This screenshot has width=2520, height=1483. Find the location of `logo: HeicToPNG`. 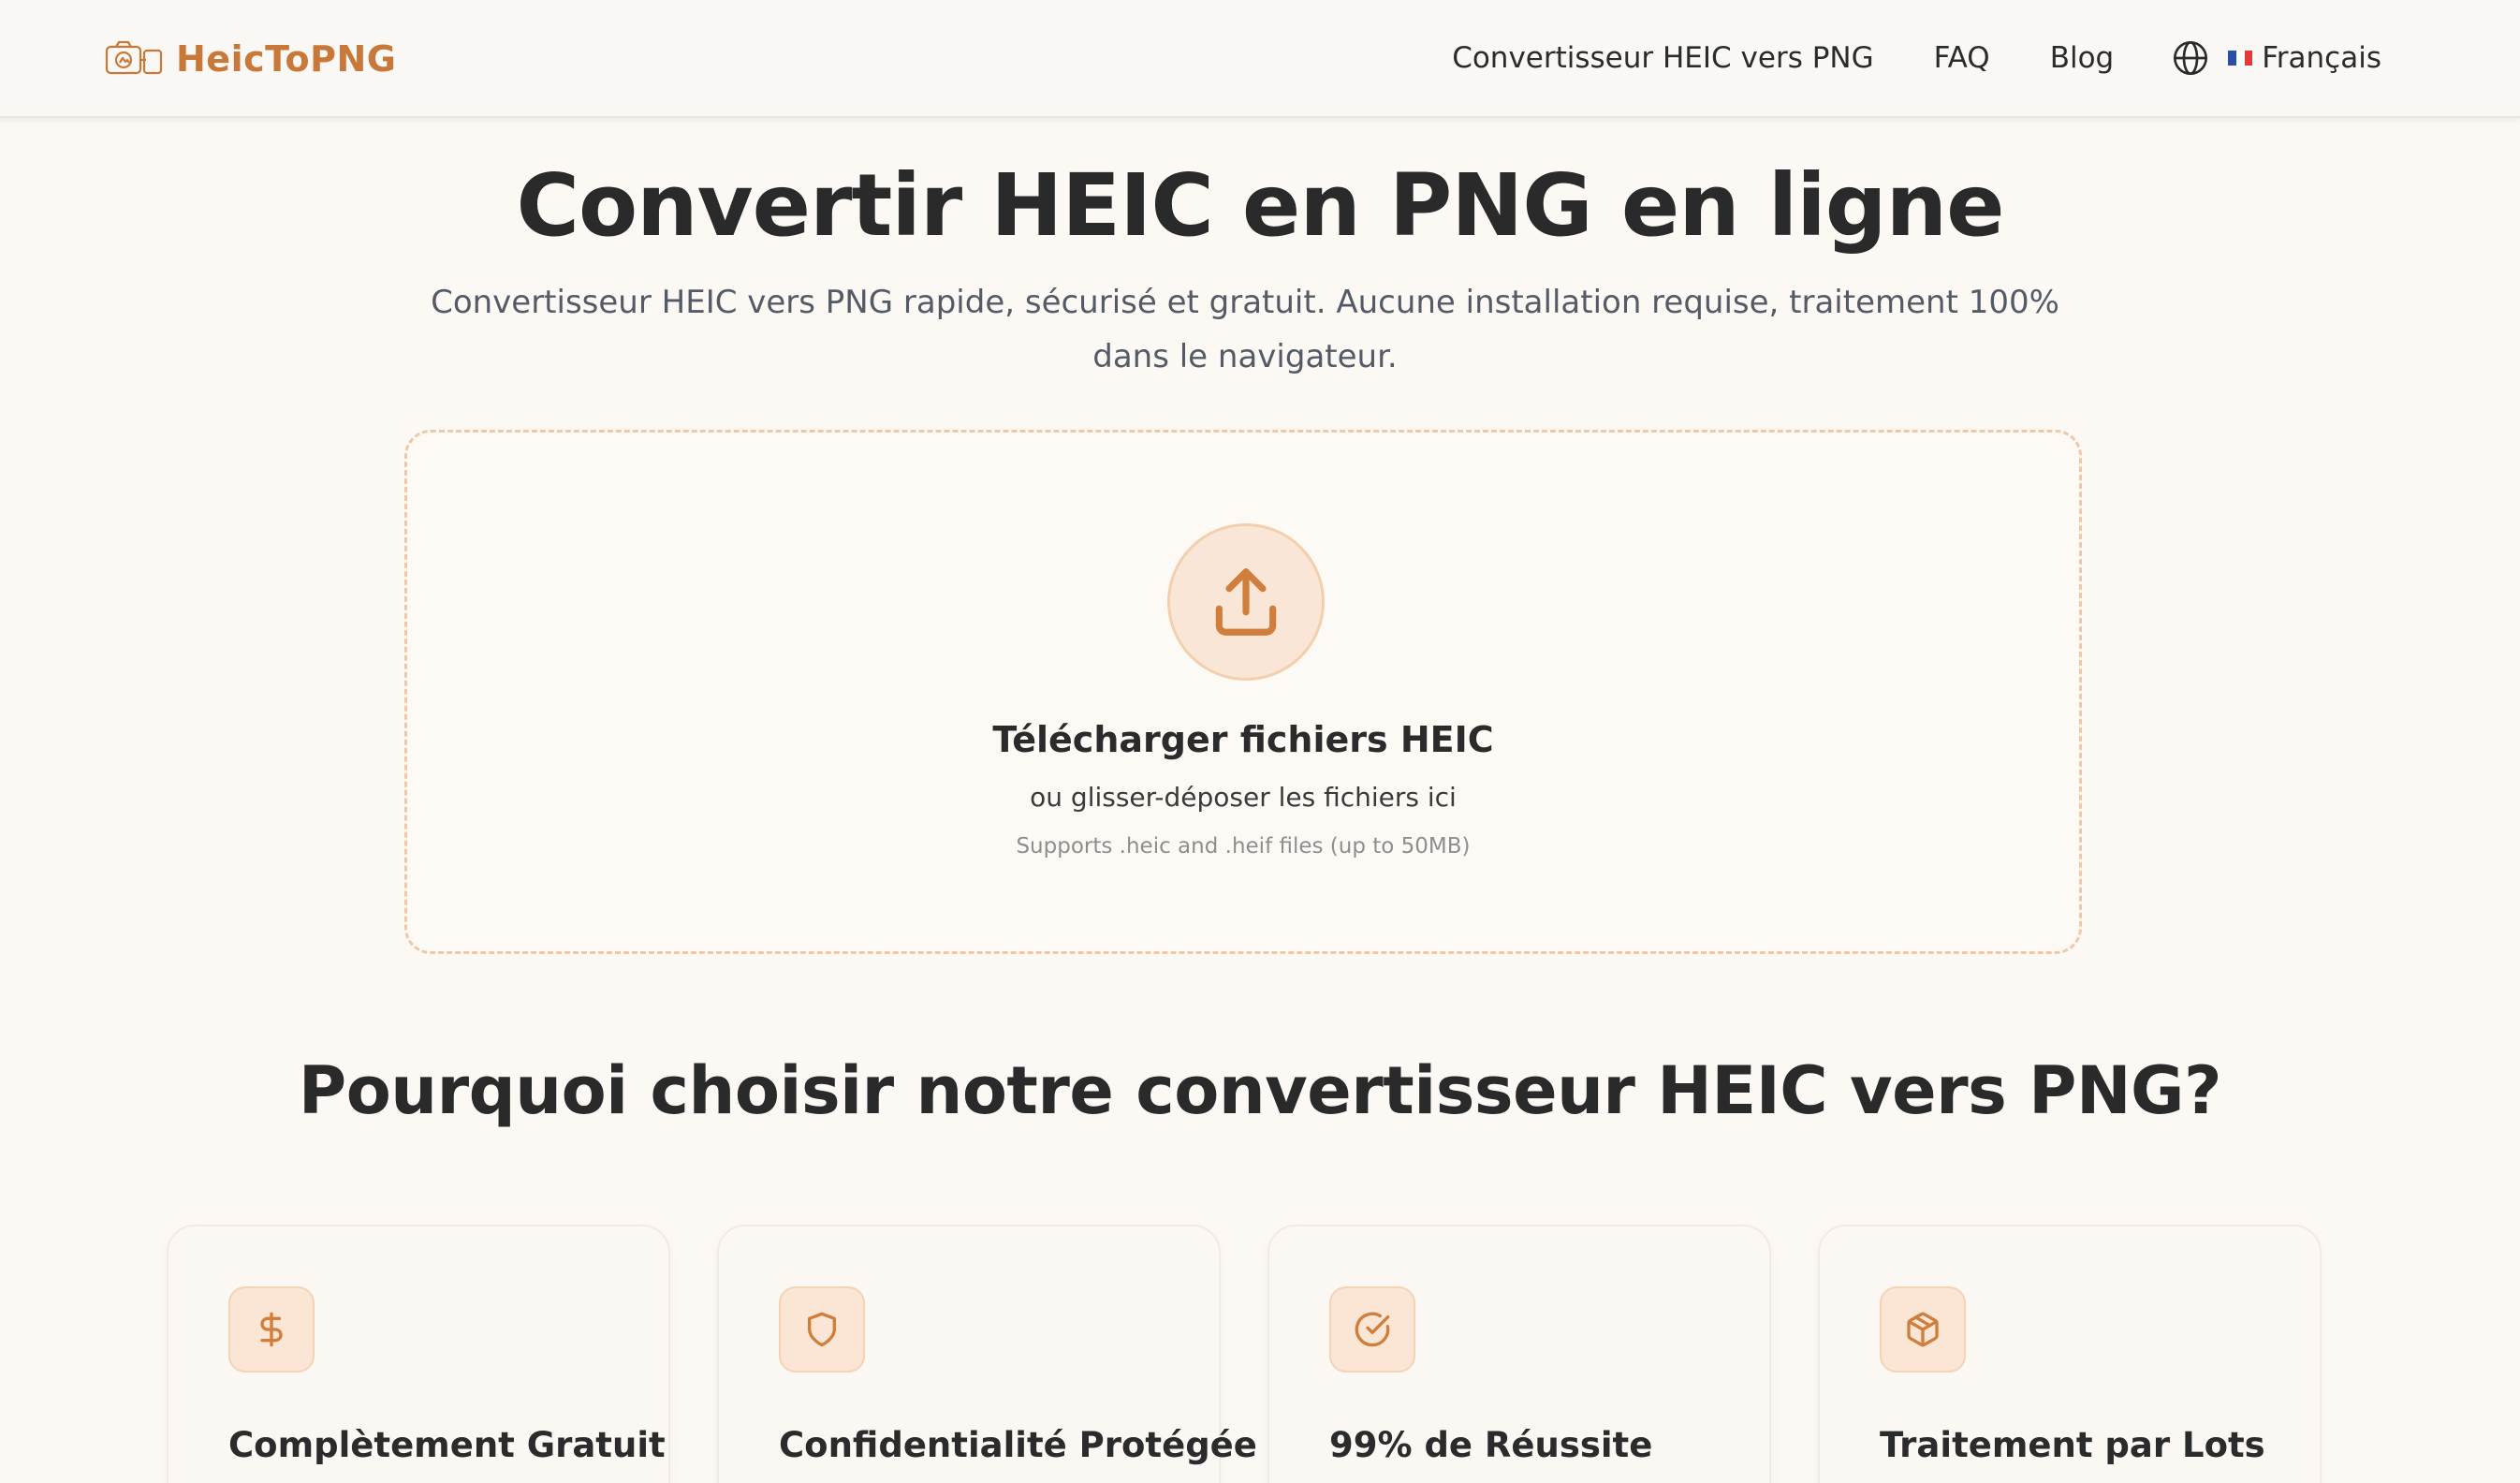

logo: HeicToPNG is located at coordinates (250, 59).